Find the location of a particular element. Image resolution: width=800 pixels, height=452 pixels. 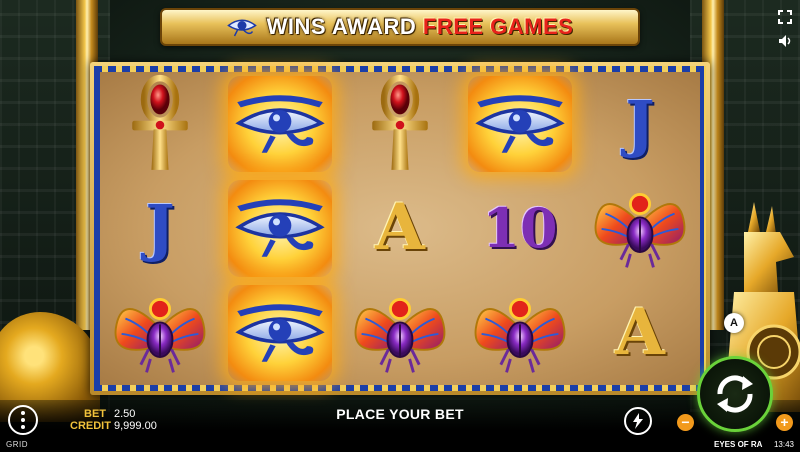

banner-text-part2: FREE GAMES is located at coordinates (498, 26).